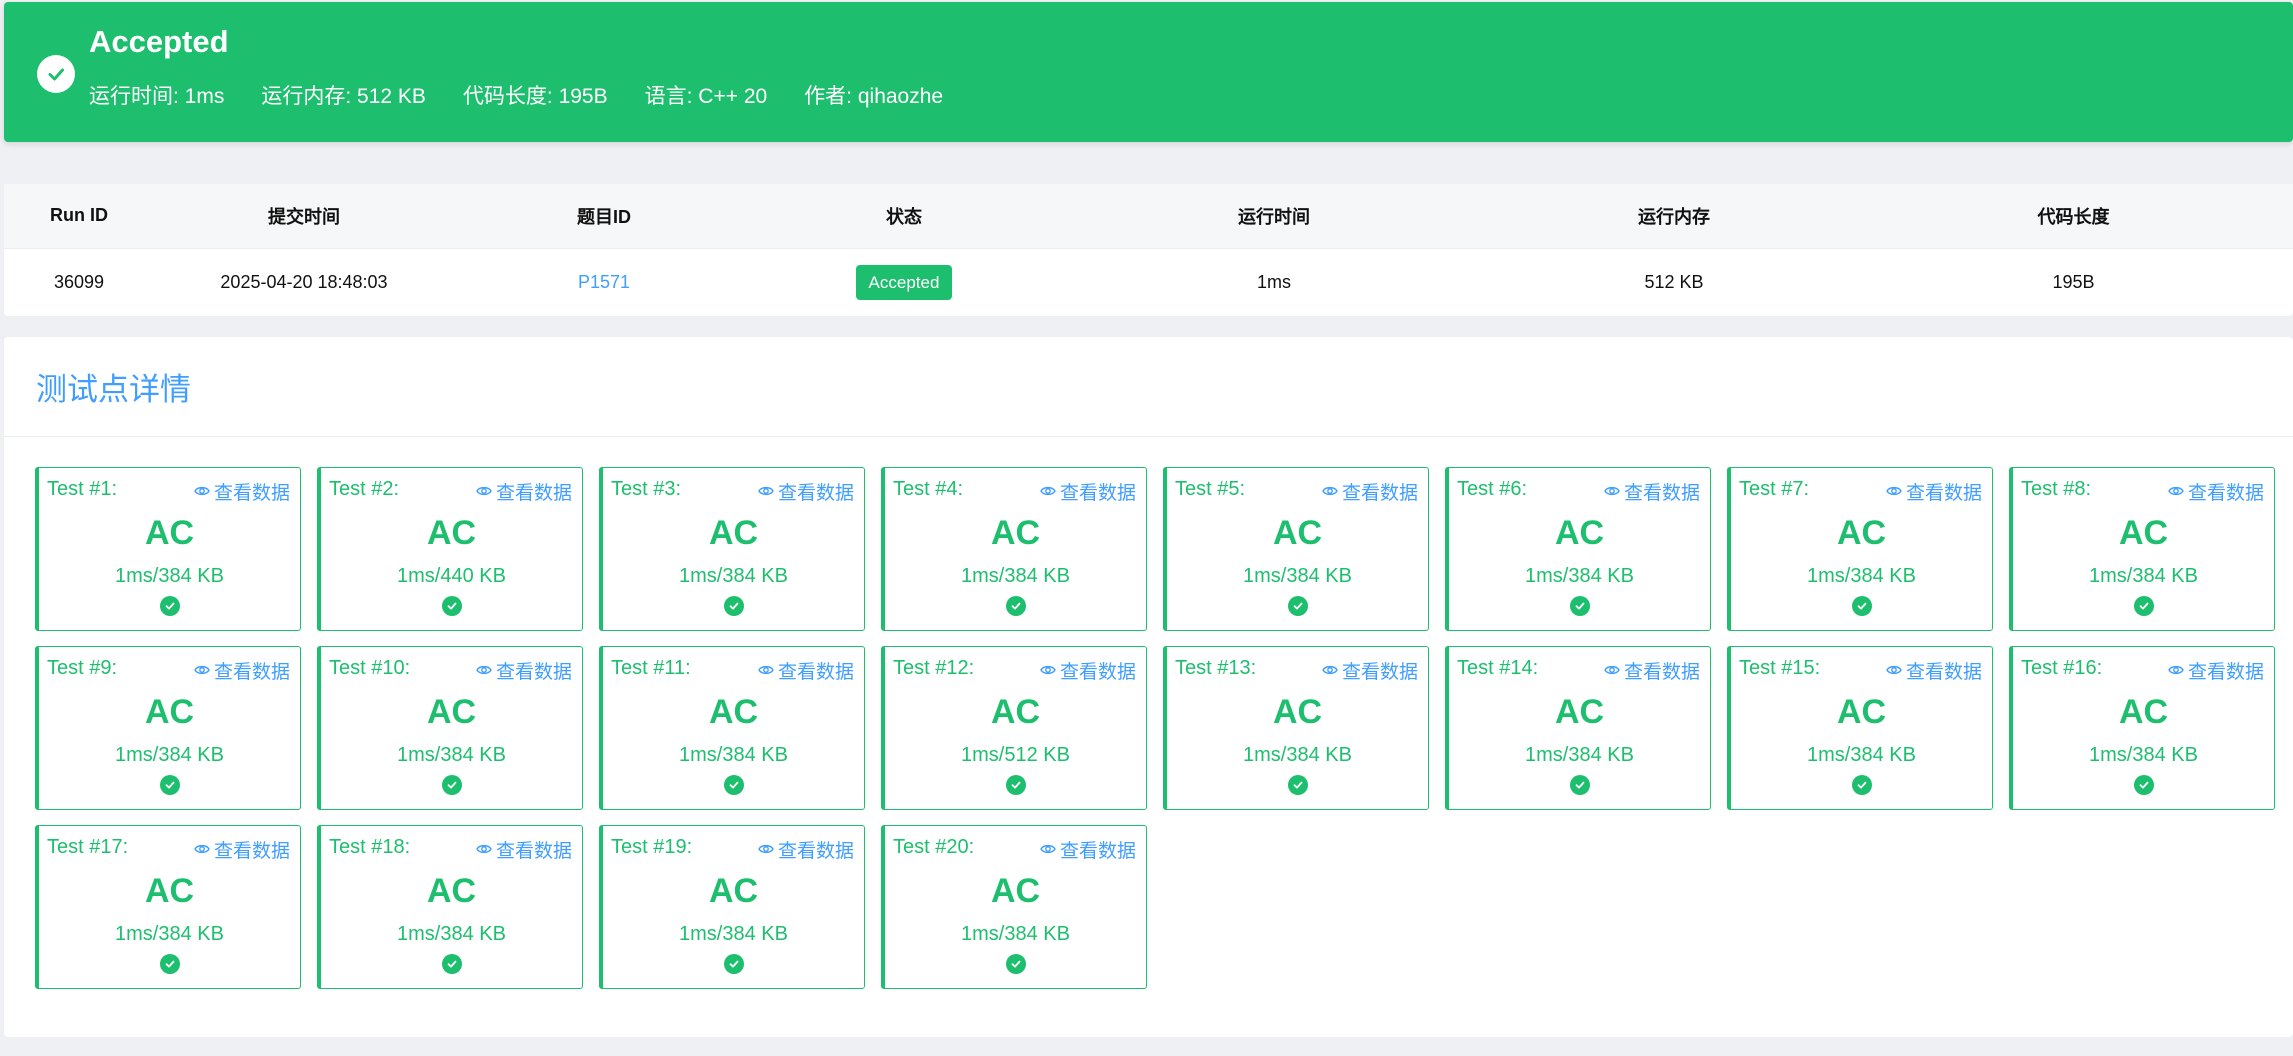 This screenshot has height=1056, width=2293. Describe the element at coordinates (450, 728) in the screenshot. I see `test-case-card: Test #10: 查看数据 AC 1ms/384 KB` at that location.